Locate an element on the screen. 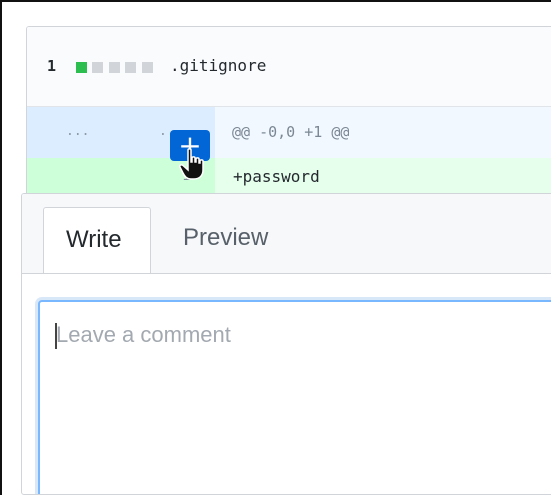 This screenshot has height=495, width=554. change-count: 1 is located at coordinates (52, 66).